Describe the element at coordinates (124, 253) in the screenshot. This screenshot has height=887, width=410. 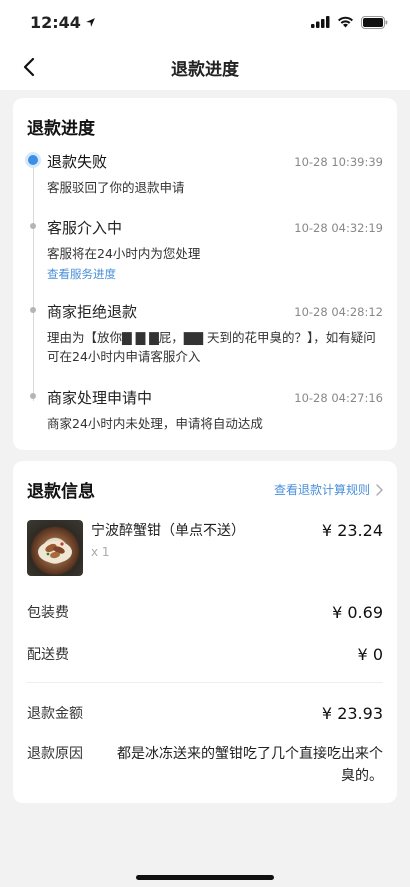
I see `timeline-item-desc: 客服将在24小时内为您处理` at that location.